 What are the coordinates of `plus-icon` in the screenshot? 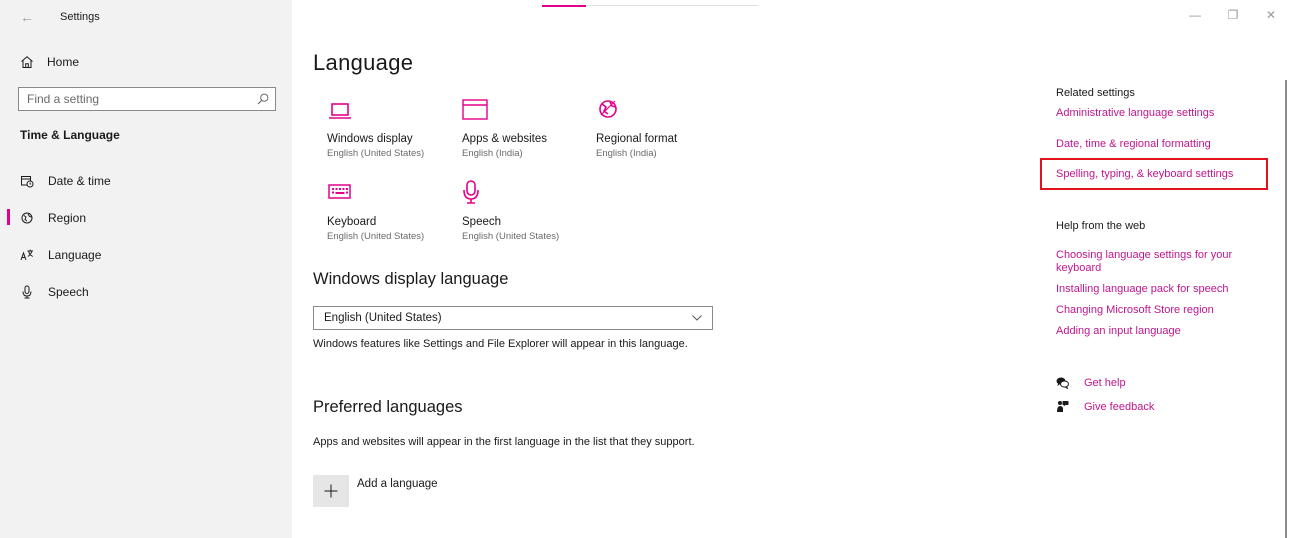 It's located at (331, 491).